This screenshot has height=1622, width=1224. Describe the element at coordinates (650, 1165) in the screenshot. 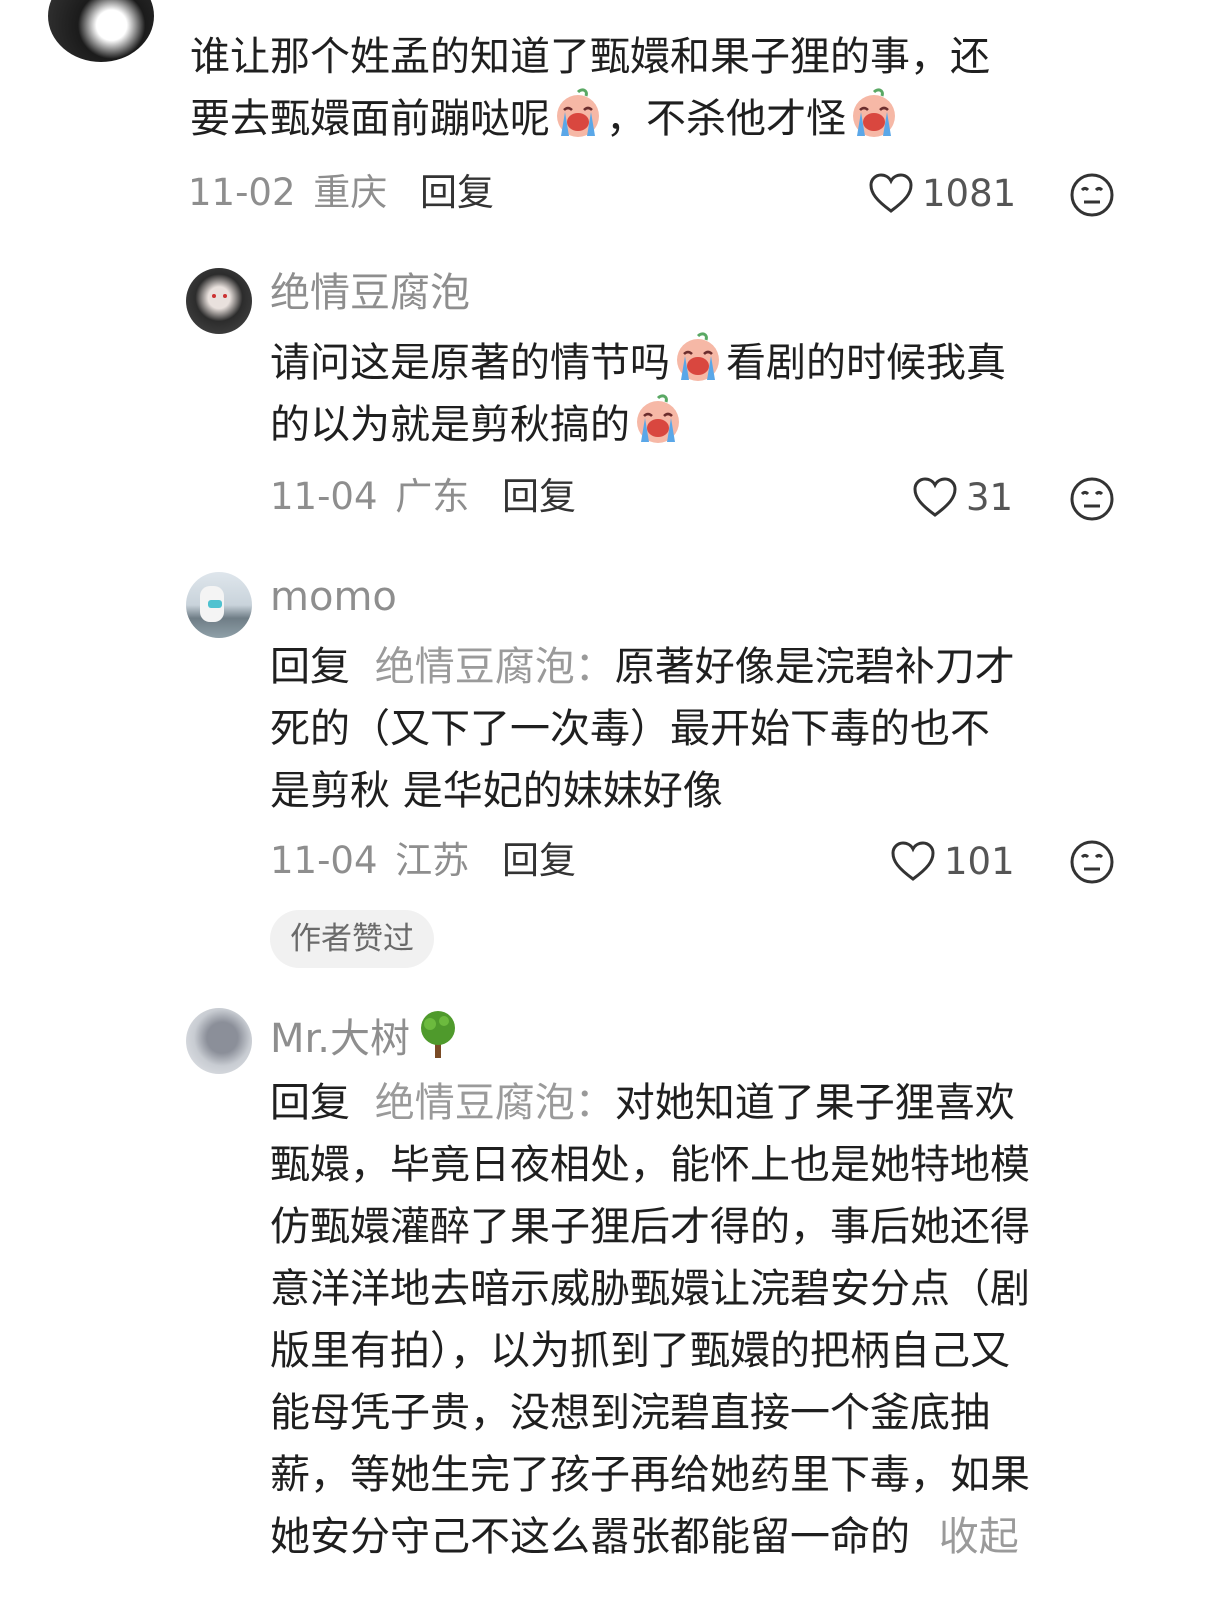

I see `comment-line: 甄嬛，毕竟日夜相处，能怀上也是她特地模` at that location.